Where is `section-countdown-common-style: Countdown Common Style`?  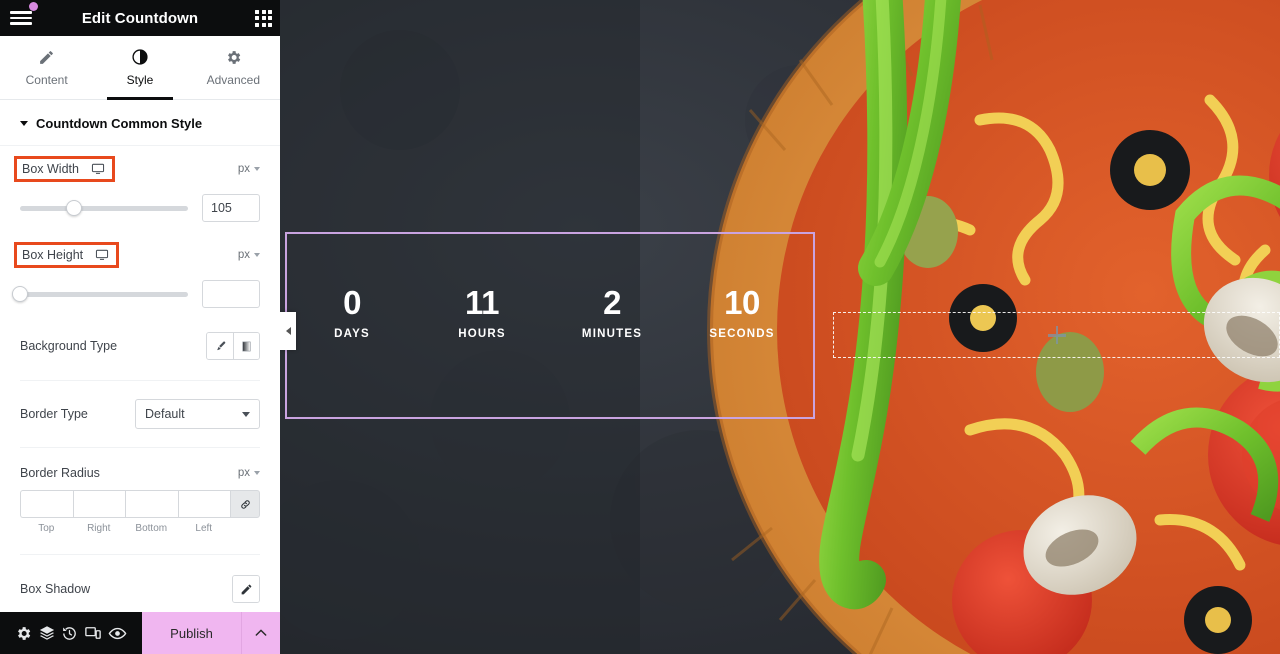 section-countdown-common-style: Countdown Common Style is located at coordinates (140, 123).